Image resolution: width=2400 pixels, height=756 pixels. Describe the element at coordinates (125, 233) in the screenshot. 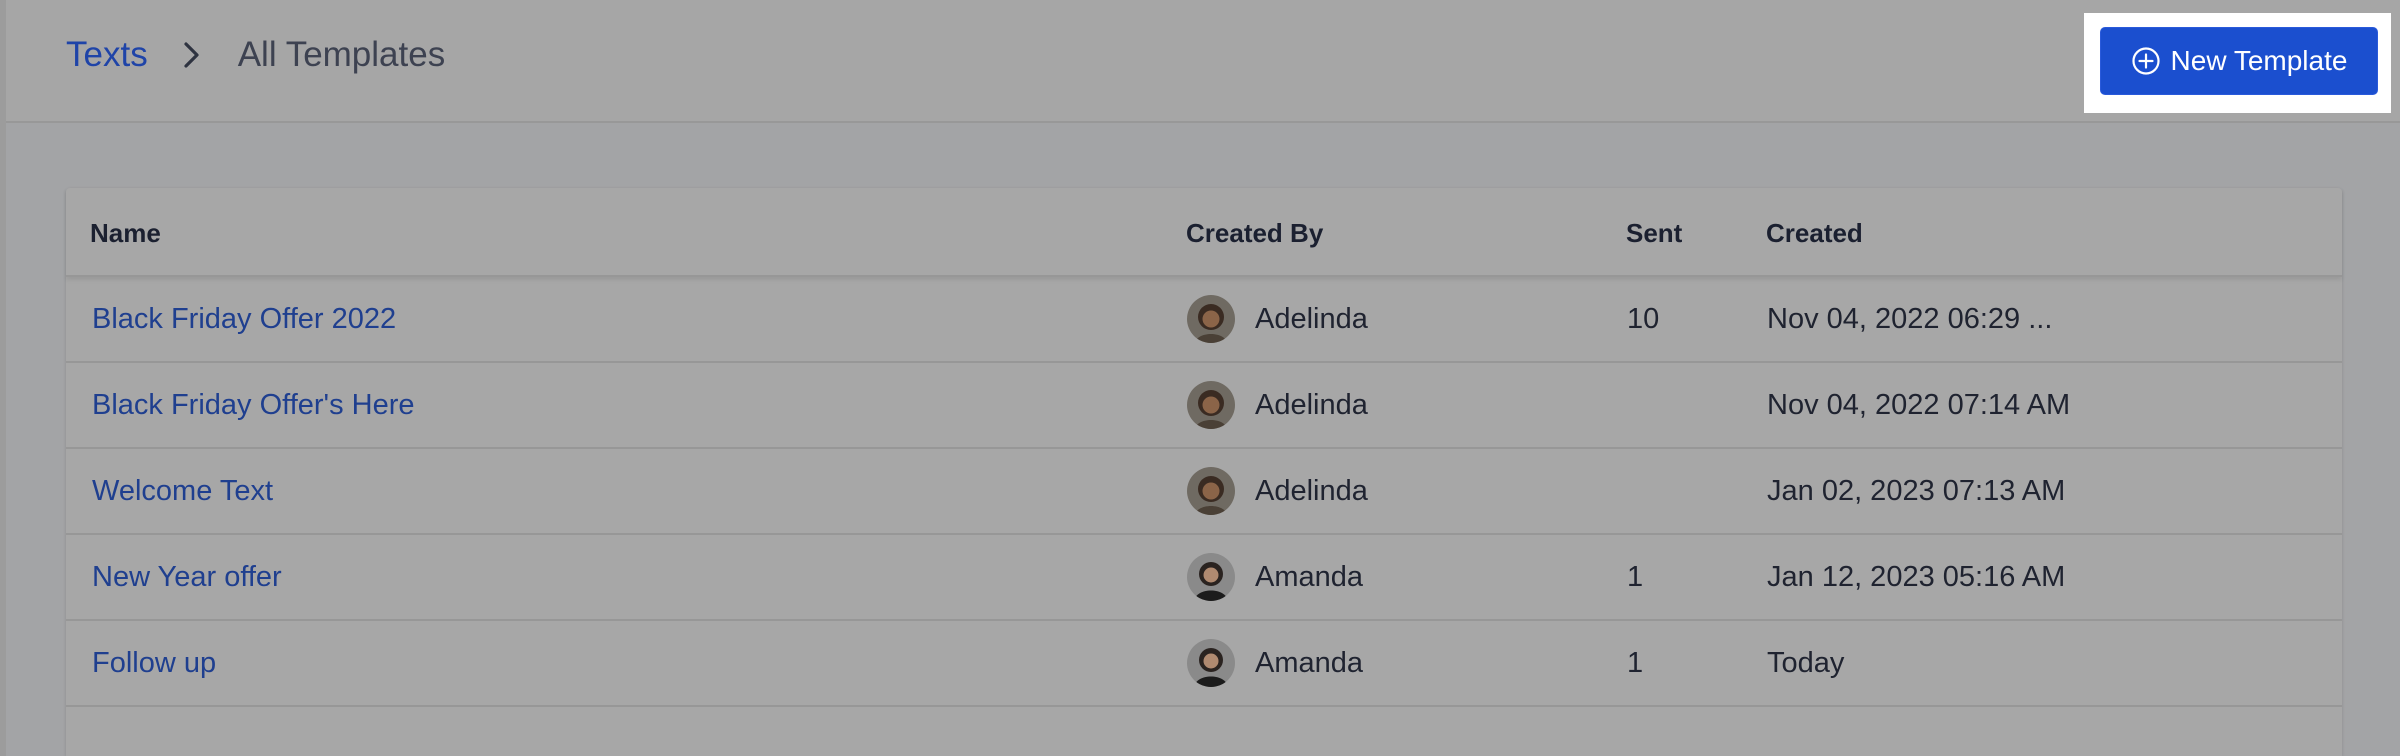

I see `column-header-name: Name` at that location.